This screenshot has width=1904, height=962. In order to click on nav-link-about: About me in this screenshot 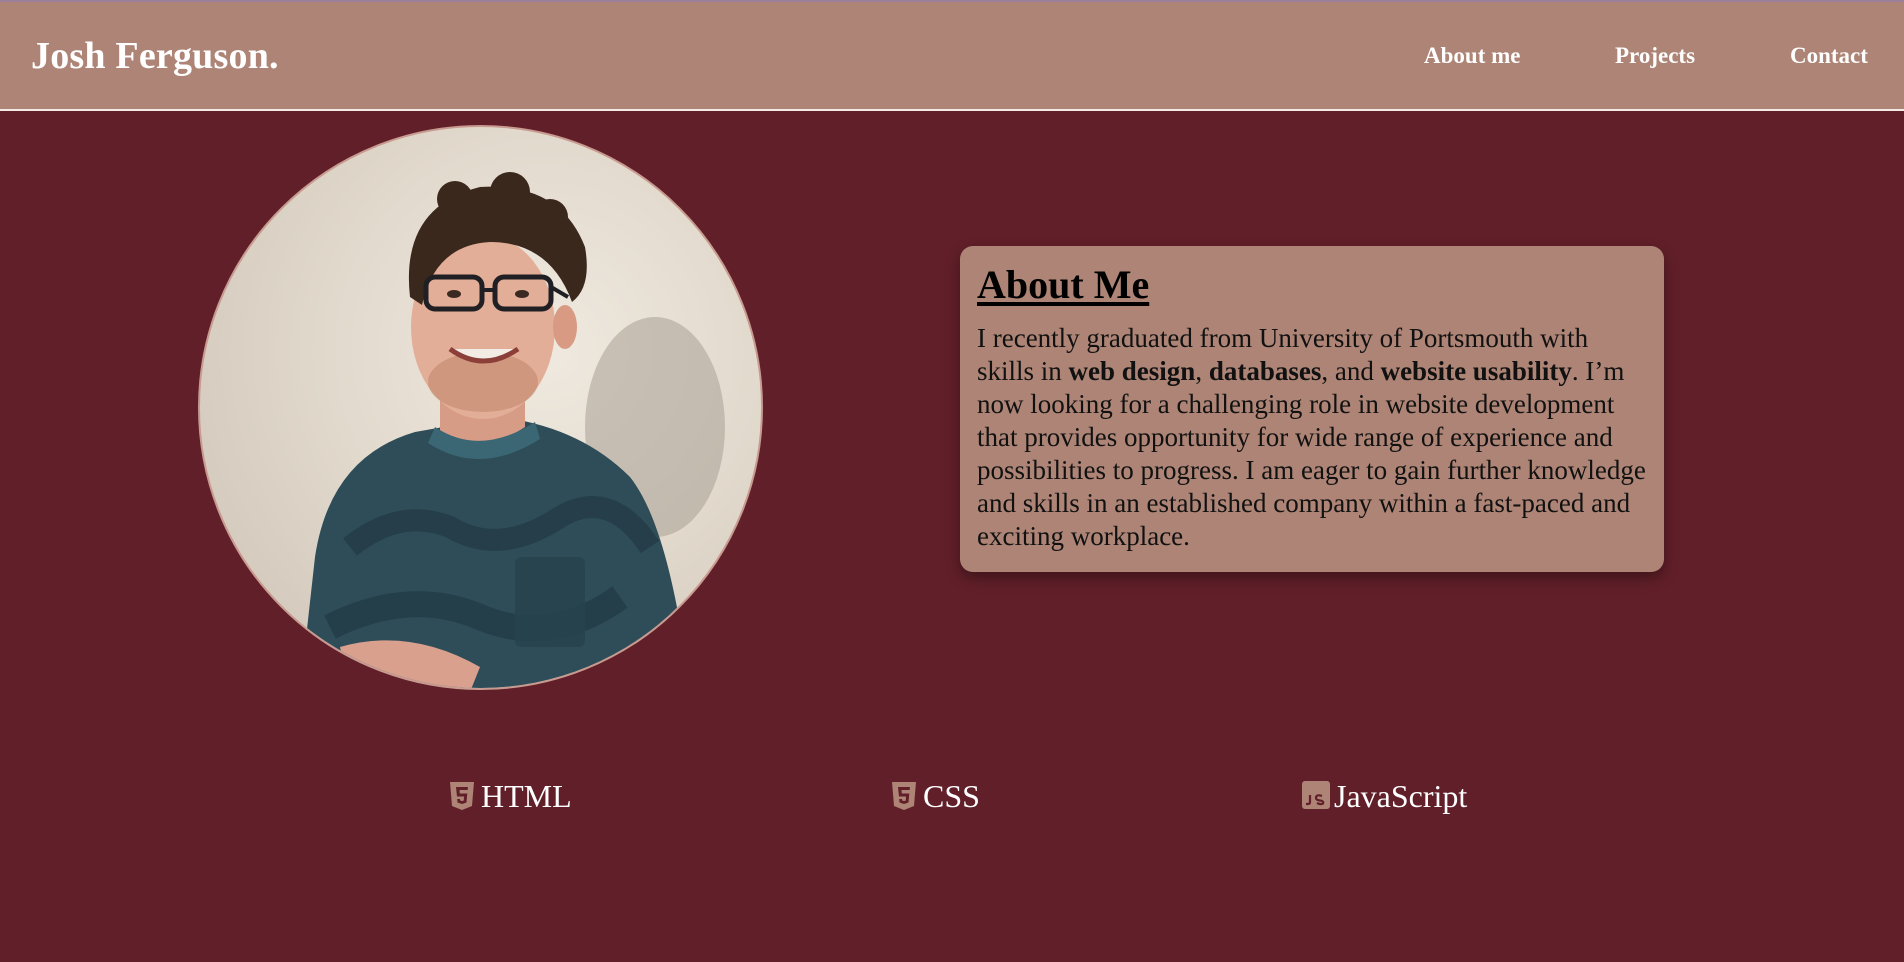, I will do `click(1472, 56)`.